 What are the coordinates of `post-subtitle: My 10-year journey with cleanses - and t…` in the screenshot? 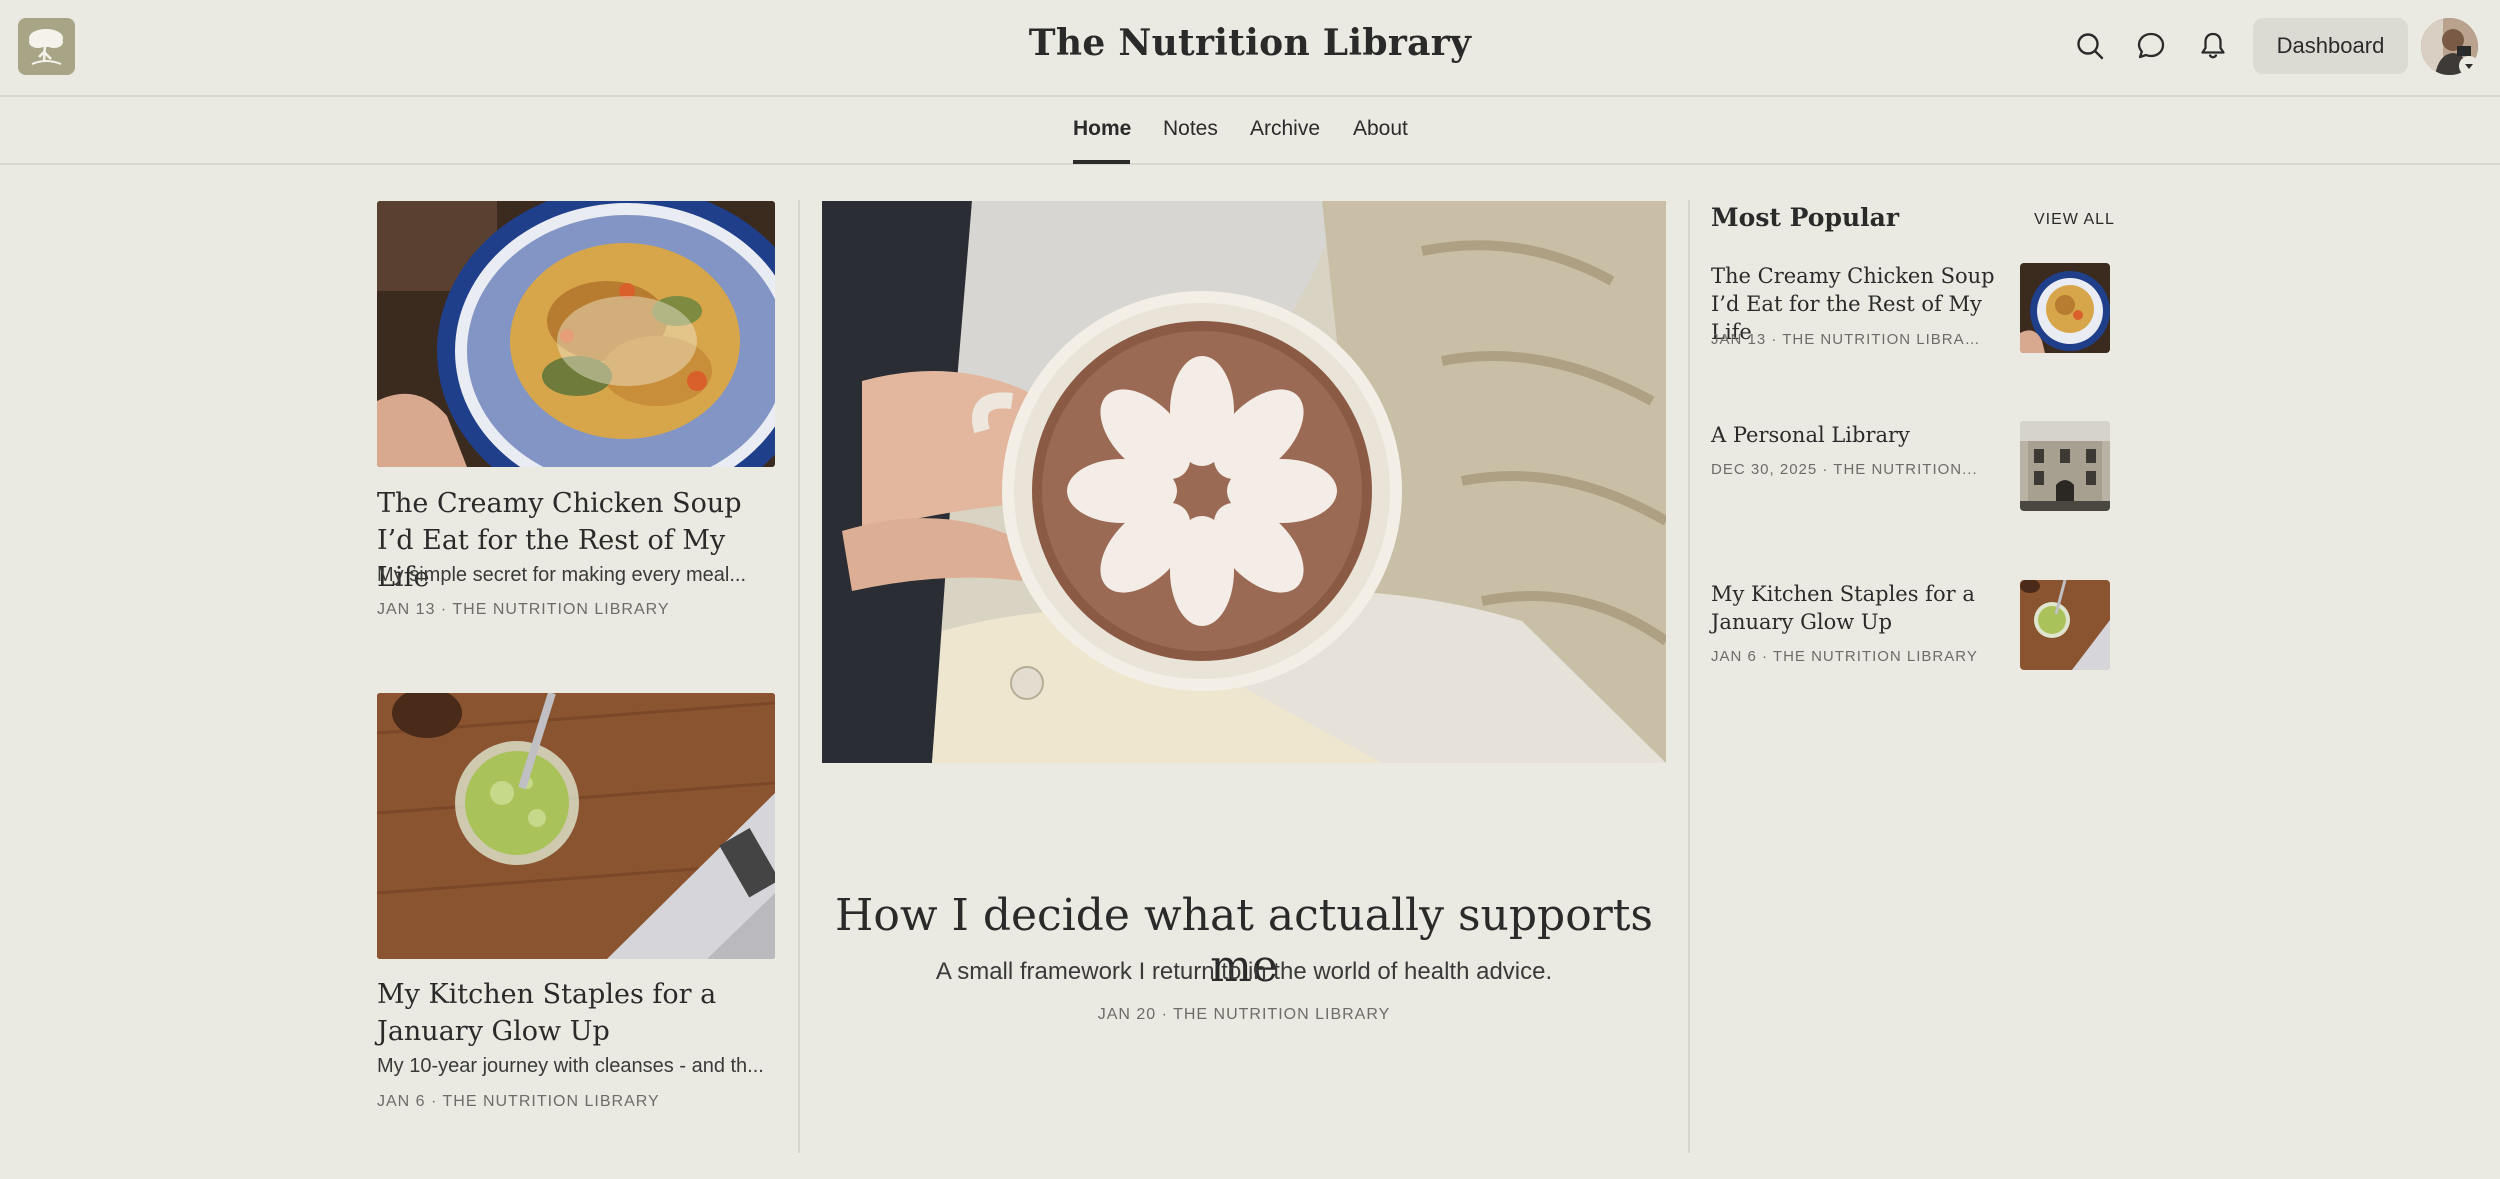 It's located at (570, 1066).